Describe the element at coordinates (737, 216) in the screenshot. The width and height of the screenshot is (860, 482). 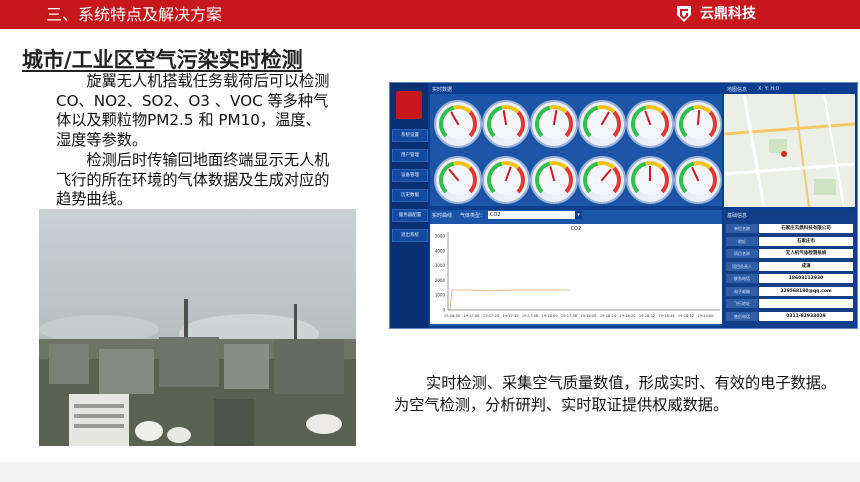
I see `info-header: 基础信息` at that location.